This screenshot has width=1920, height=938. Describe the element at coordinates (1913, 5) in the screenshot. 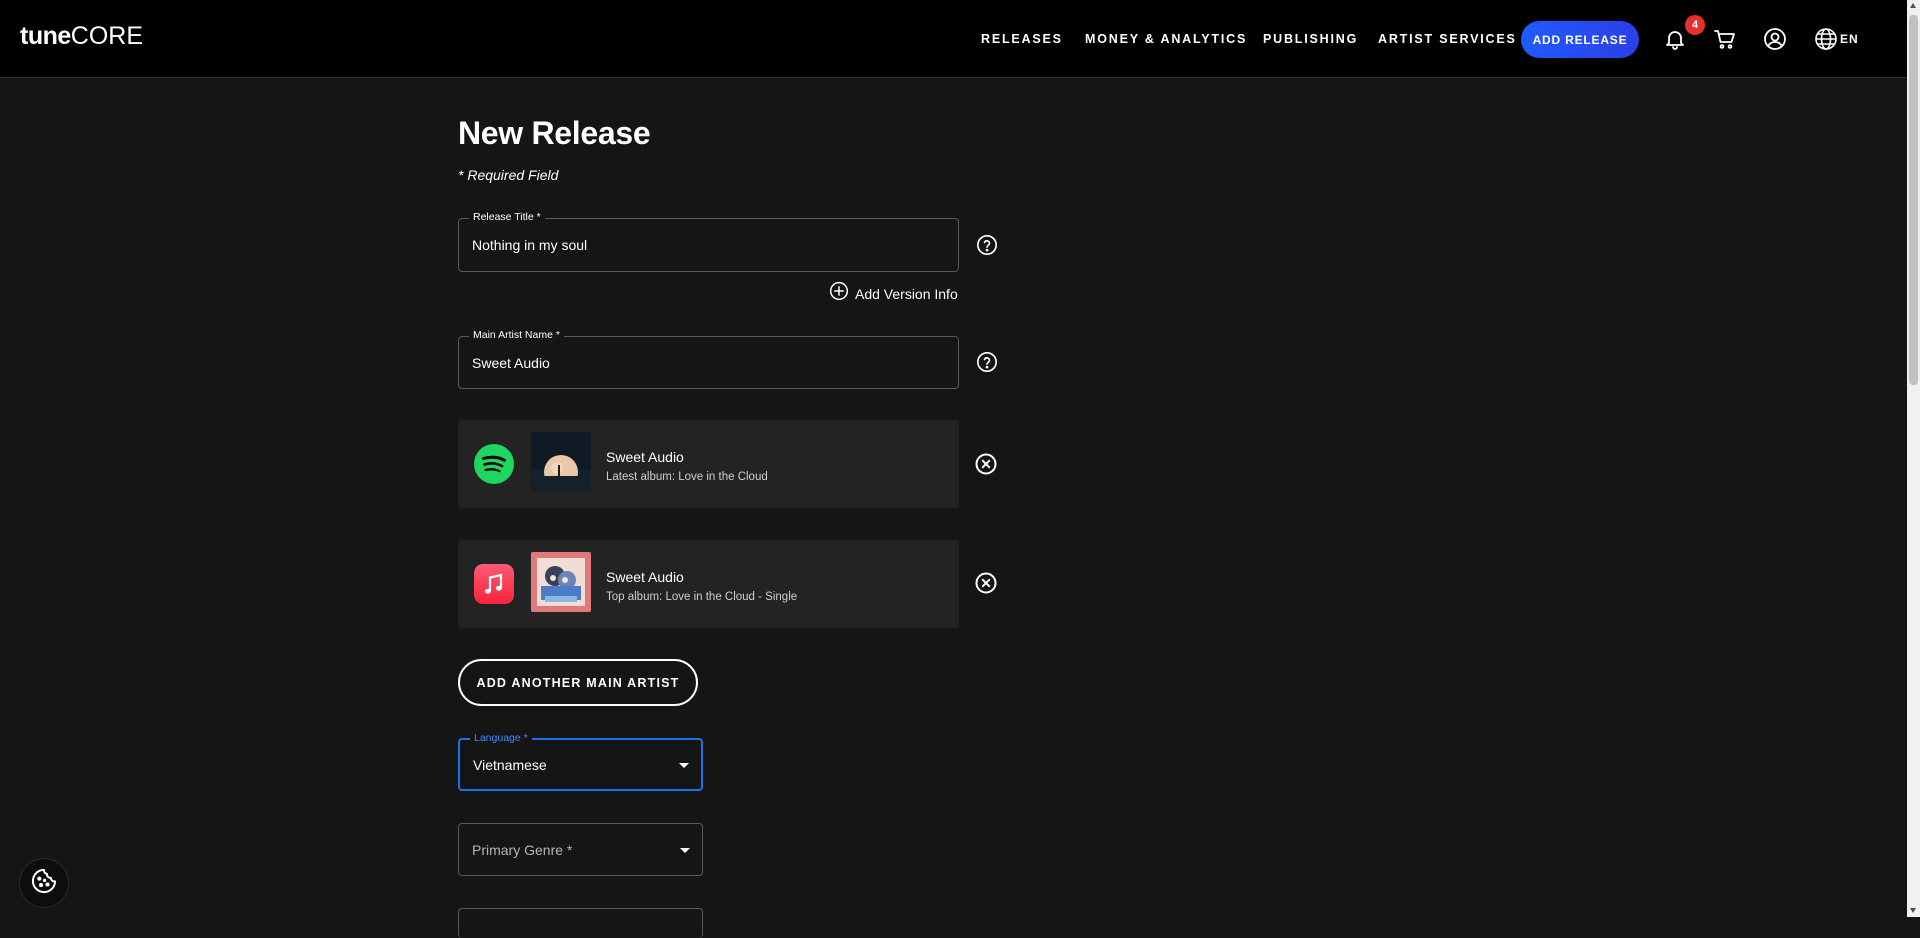

I see `scroll-up-arrow` at that location.